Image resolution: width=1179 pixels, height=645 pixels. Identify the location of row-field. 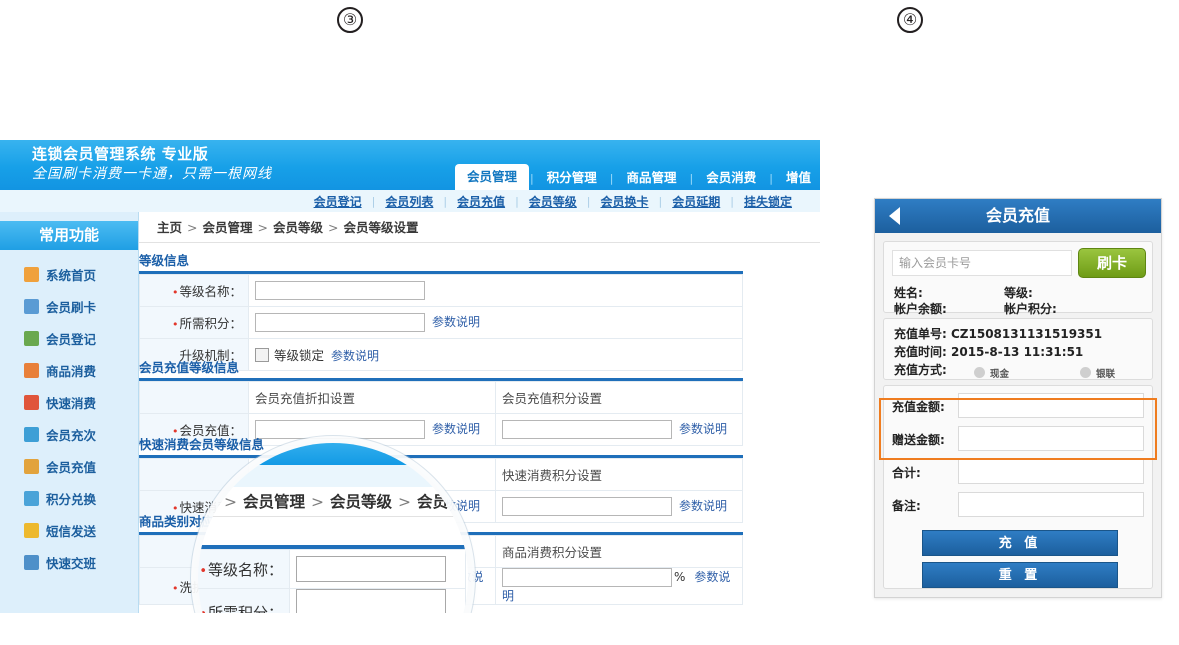
(495, 290).